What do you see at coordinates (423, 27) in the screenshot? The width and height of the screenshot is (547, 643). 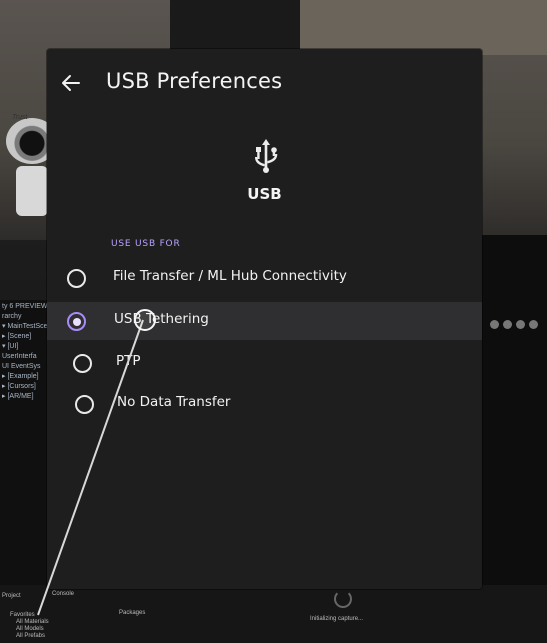 I see `background-window` at bounding box center [423, 27].